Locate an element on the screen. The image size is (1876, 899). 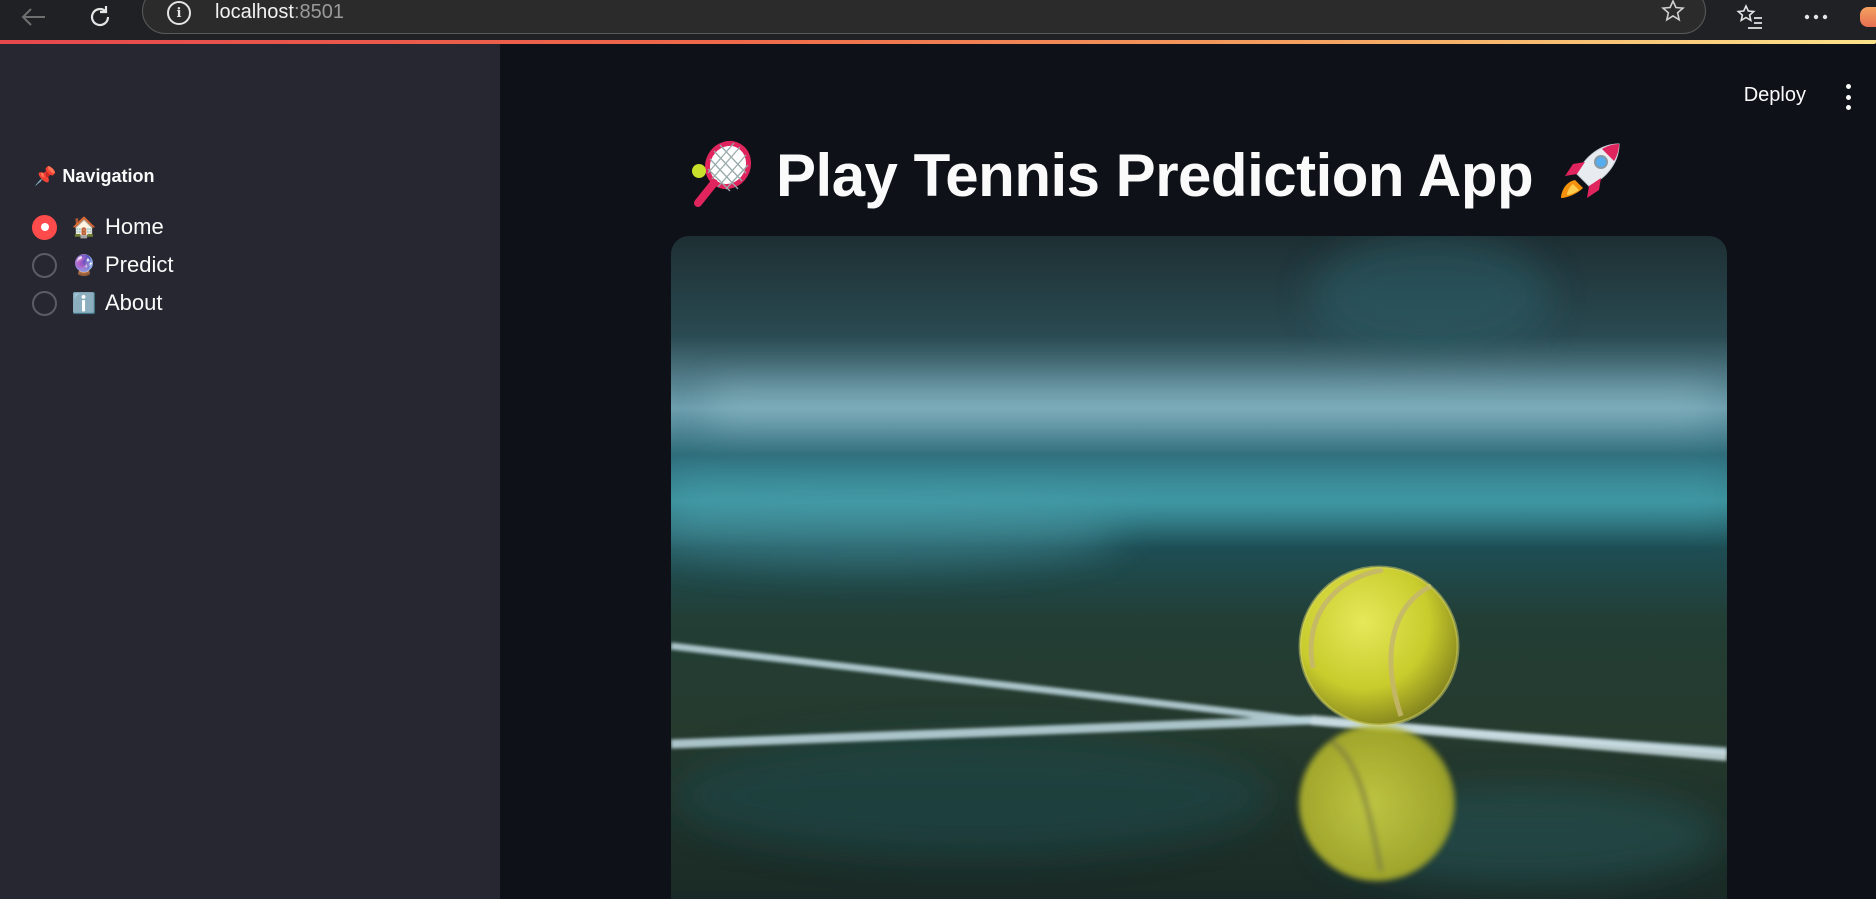
nav-radio-label: Home is located at coordinates (134, 226).